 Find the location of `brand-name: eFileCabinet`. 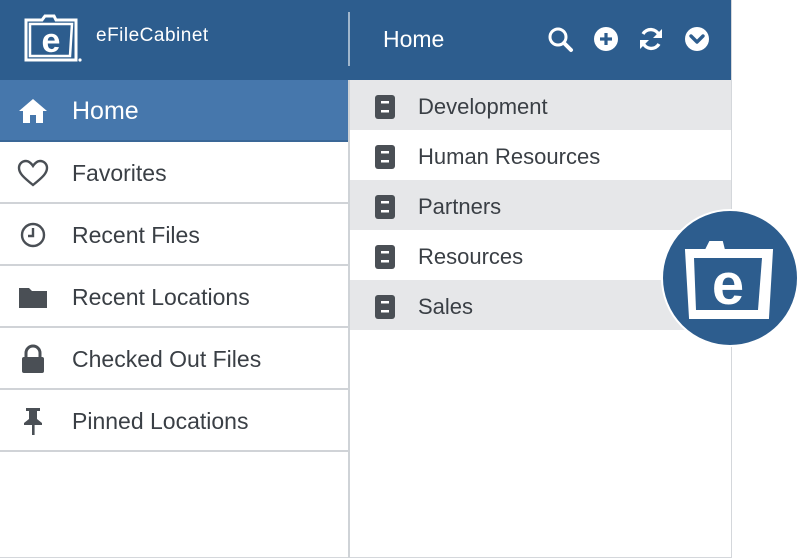

brand-name: eFileCabinet is located at coordinates (152, 35).